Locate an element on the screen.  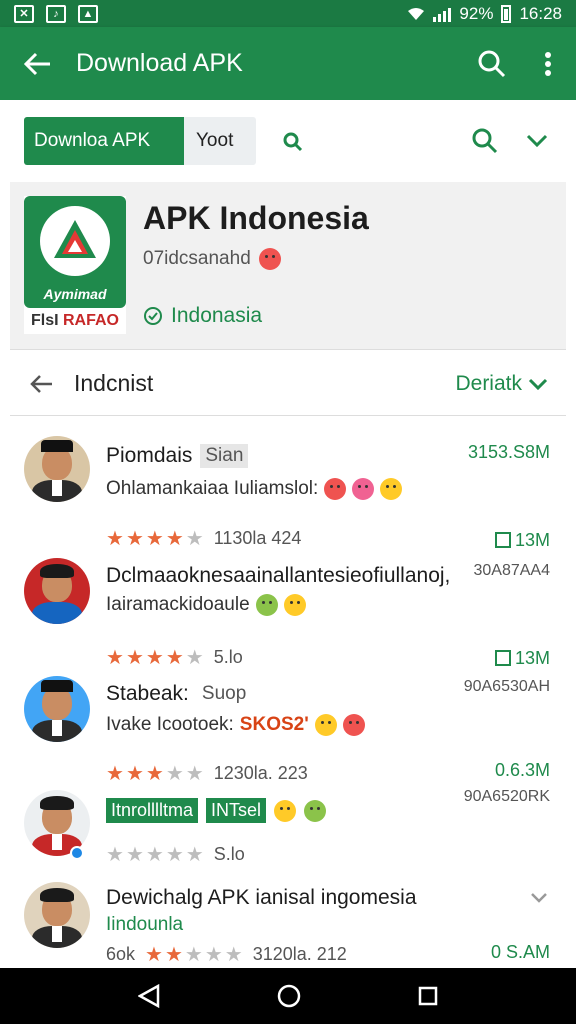
item-title: Stabeak: Suop is located at coordinates (179, 694).